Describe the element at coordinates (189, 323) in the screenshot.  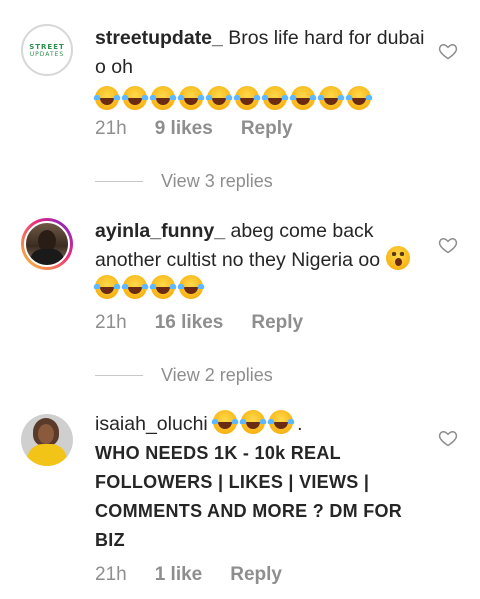
I see `likes-count: 16 likes` at that location.